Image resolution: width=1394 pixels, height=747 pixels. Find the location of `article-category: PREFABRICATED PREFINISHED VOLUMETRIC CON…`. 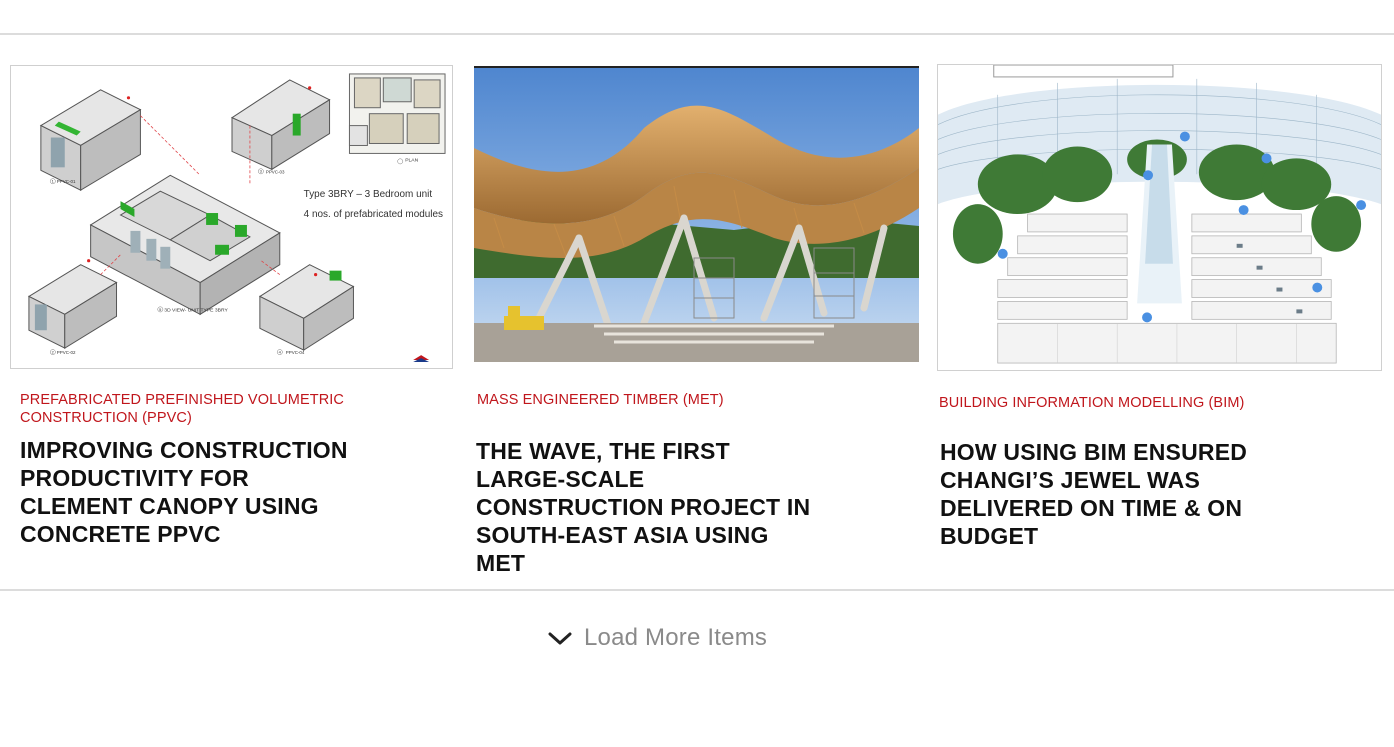

article-category: PREFABRICATED PREFINISHED VOLUMETRIC CON… is located at coordinates (185, 409).